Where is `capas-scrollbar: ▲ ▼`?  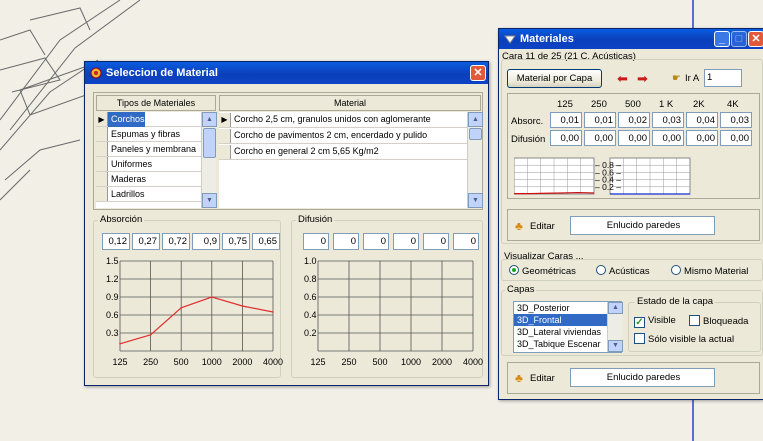 capas-scrollbar: ▲ ▼ is located at coordinates (615, 327).